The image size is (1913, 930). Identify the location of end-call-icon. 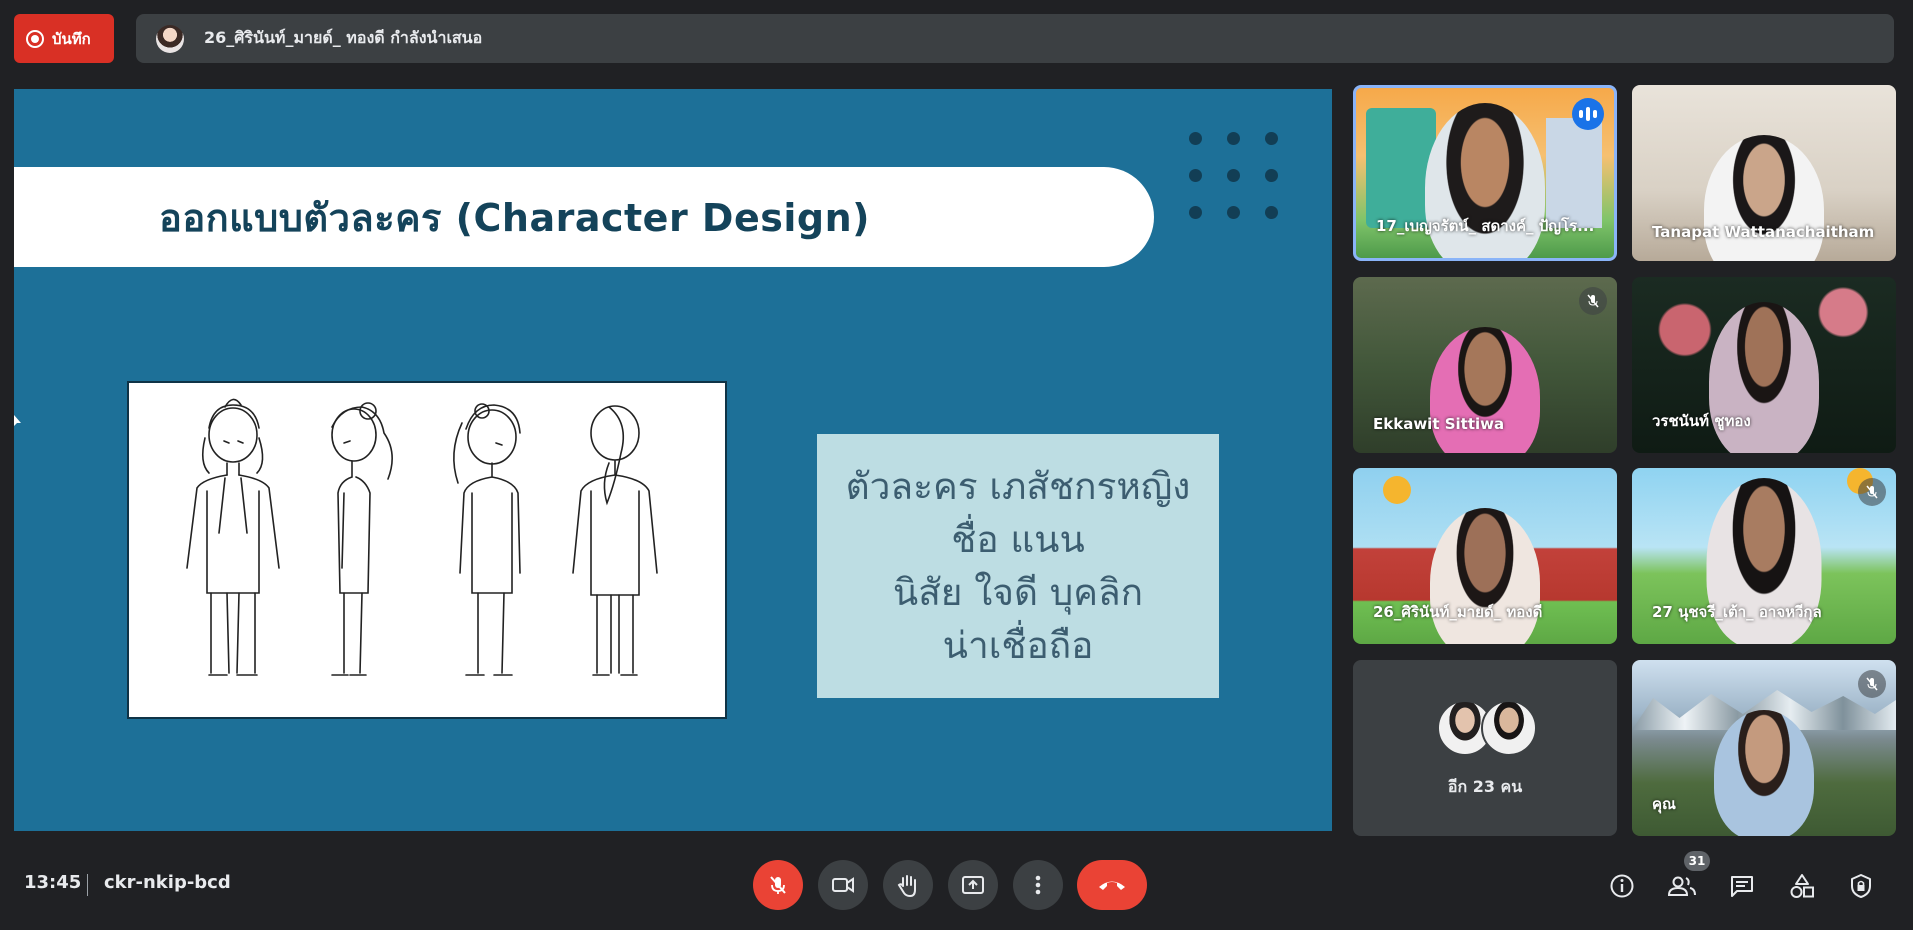
(1112, 885).